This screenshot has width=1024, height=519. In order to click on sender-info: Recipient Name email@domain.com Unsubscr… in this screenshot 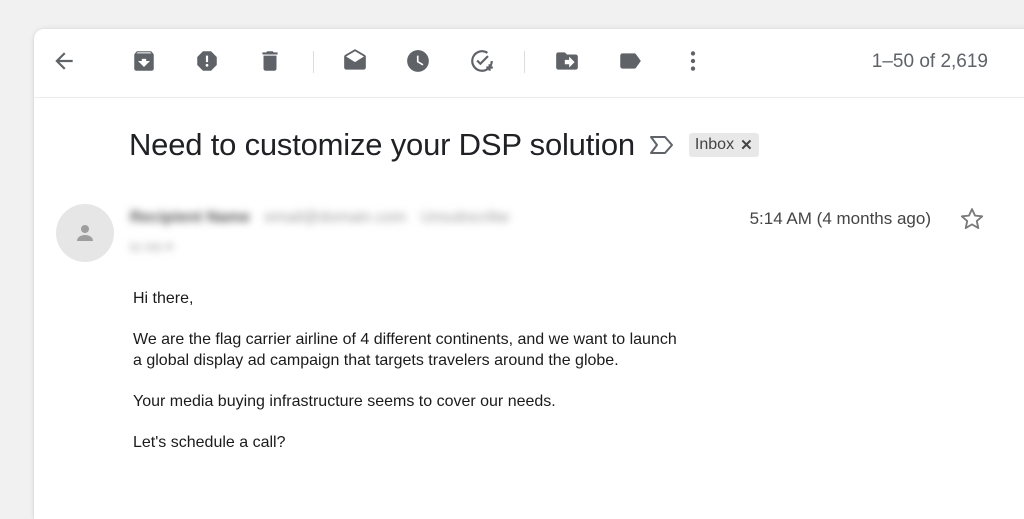, I will do `click(320, 232)`.